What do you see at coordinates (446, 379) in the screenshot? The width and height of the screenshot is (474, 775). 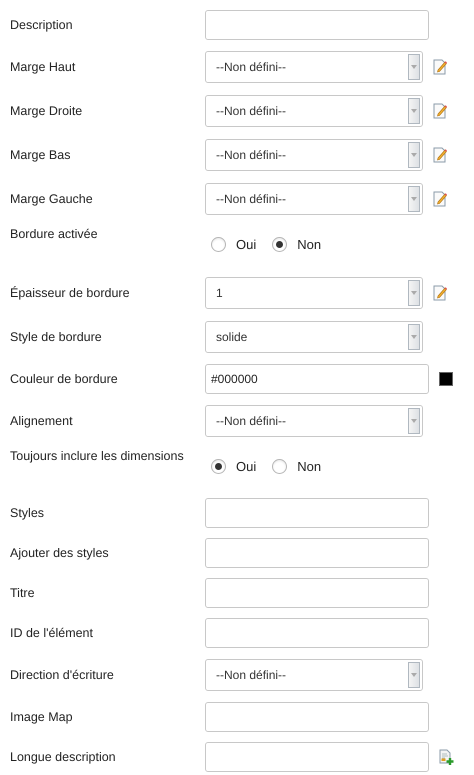 I see `color-swatch` at bounding box center [446, 379].